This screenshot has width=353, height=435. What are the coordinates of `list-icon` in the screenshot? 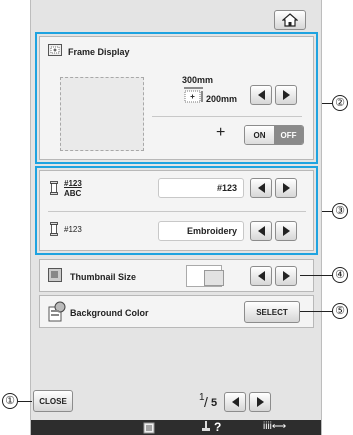 It's located at (149, 428).